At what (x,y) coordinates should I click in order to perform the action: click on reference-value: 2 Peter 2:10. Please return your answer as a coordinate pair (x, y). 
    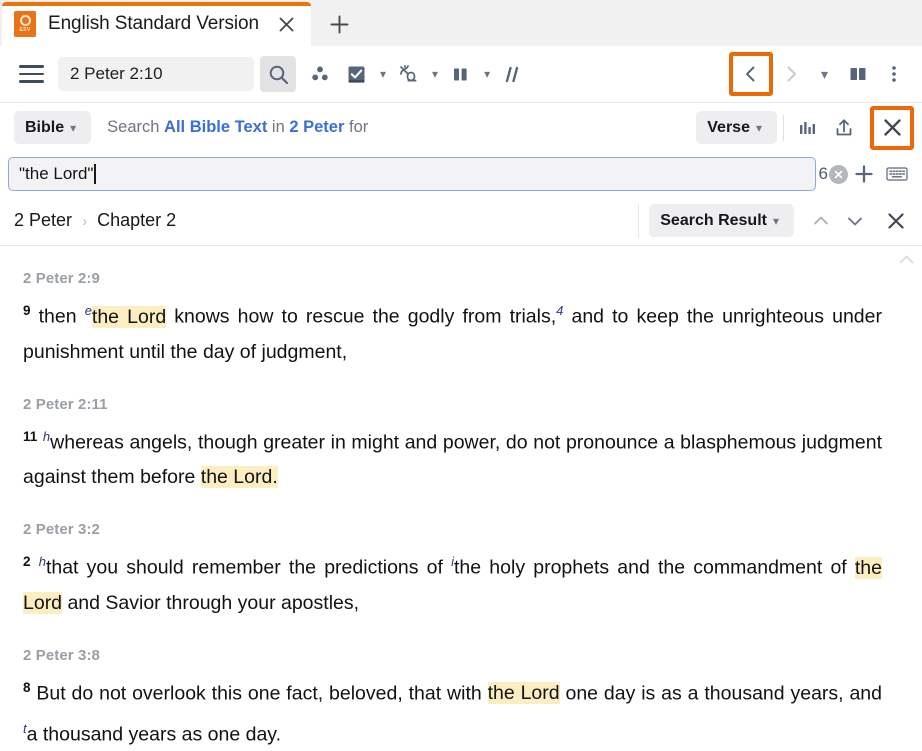
    Looking at the image, I should click on (116, 73).